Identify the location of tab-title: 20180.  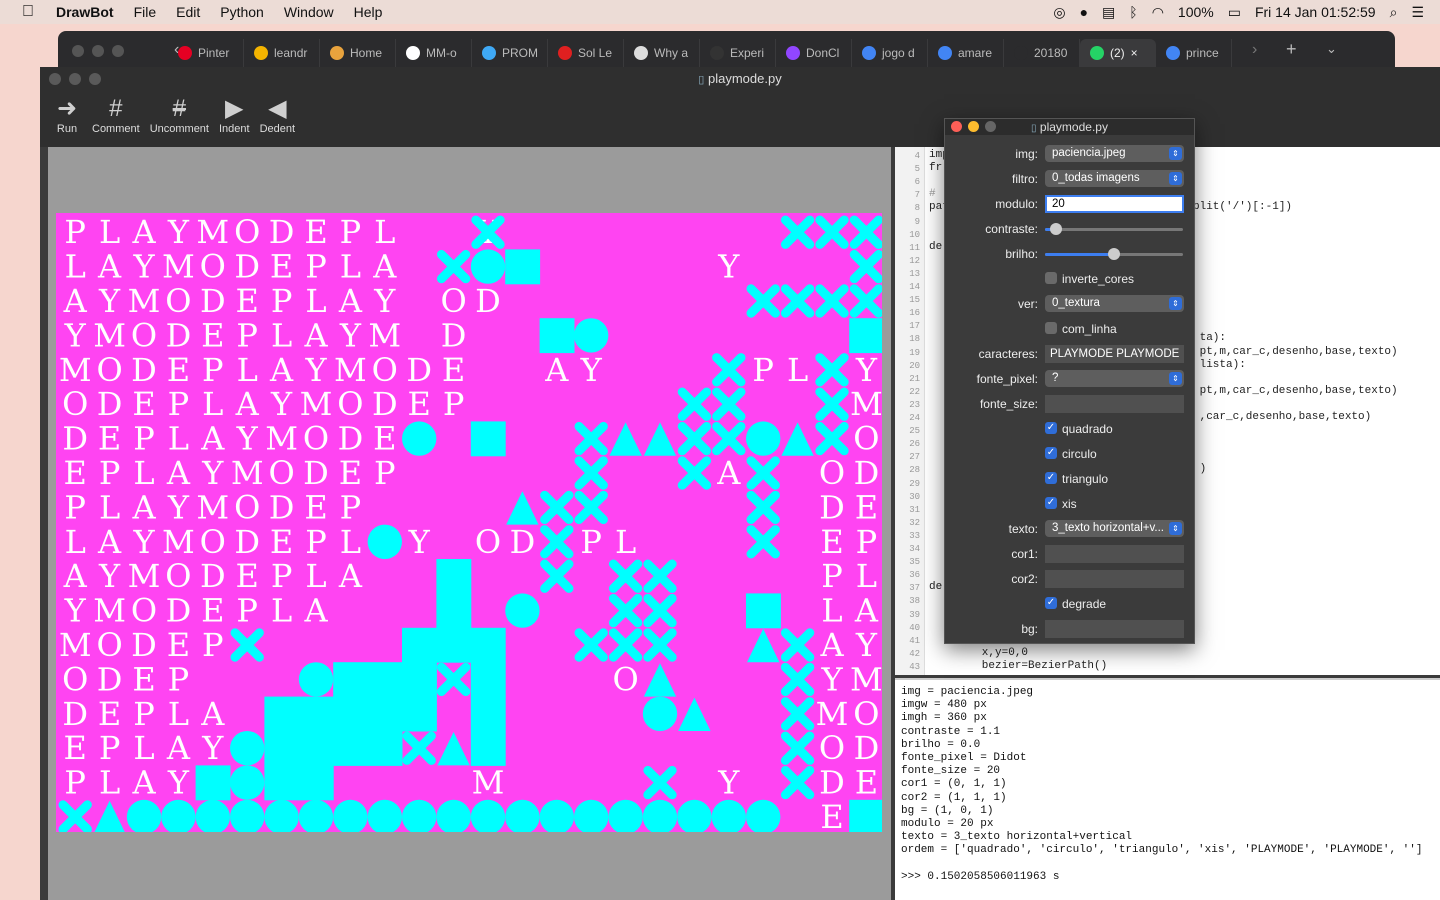
(1051, 53).